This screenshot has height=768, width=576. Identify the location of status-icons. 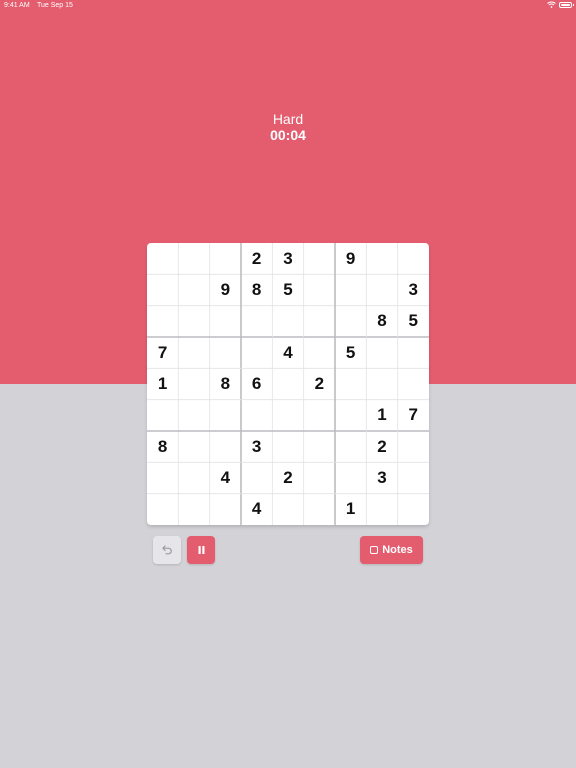
(560, 4).